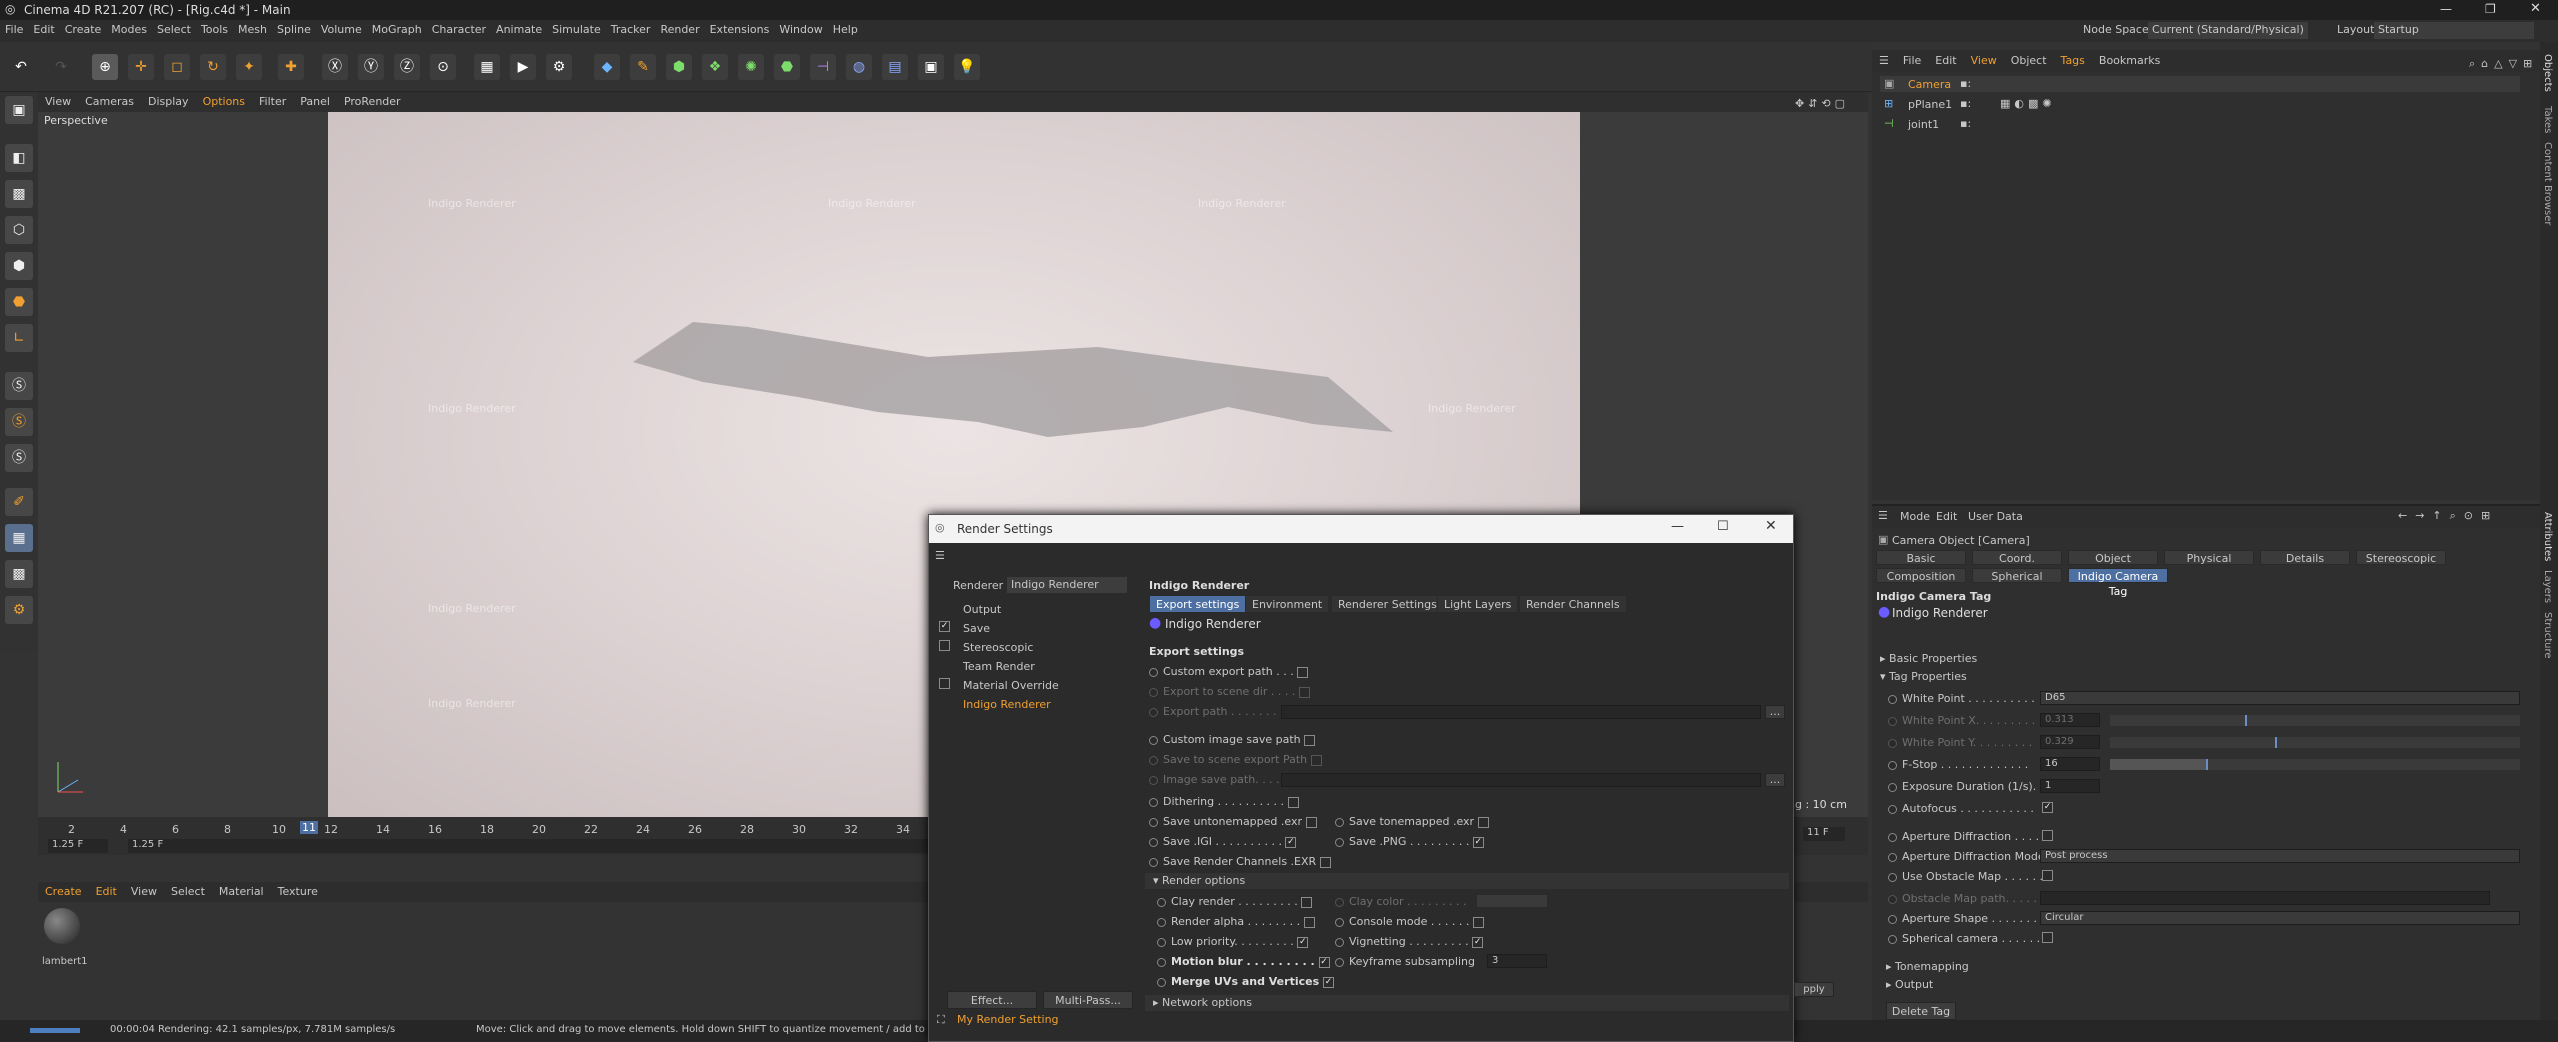 The width and height of the screenshot is (2558, 1042). Describe the element at coordinates (214, 28) in the screenshot. I see `menu-tools: Tools` at that location.